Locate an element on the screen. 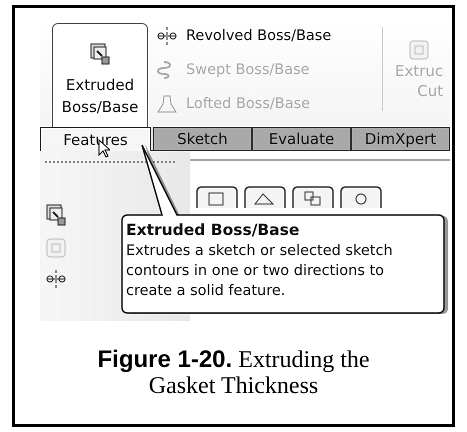 The image size is (467, 432). ribbon-tab: Evaluate is located at coordinates (301, 138).